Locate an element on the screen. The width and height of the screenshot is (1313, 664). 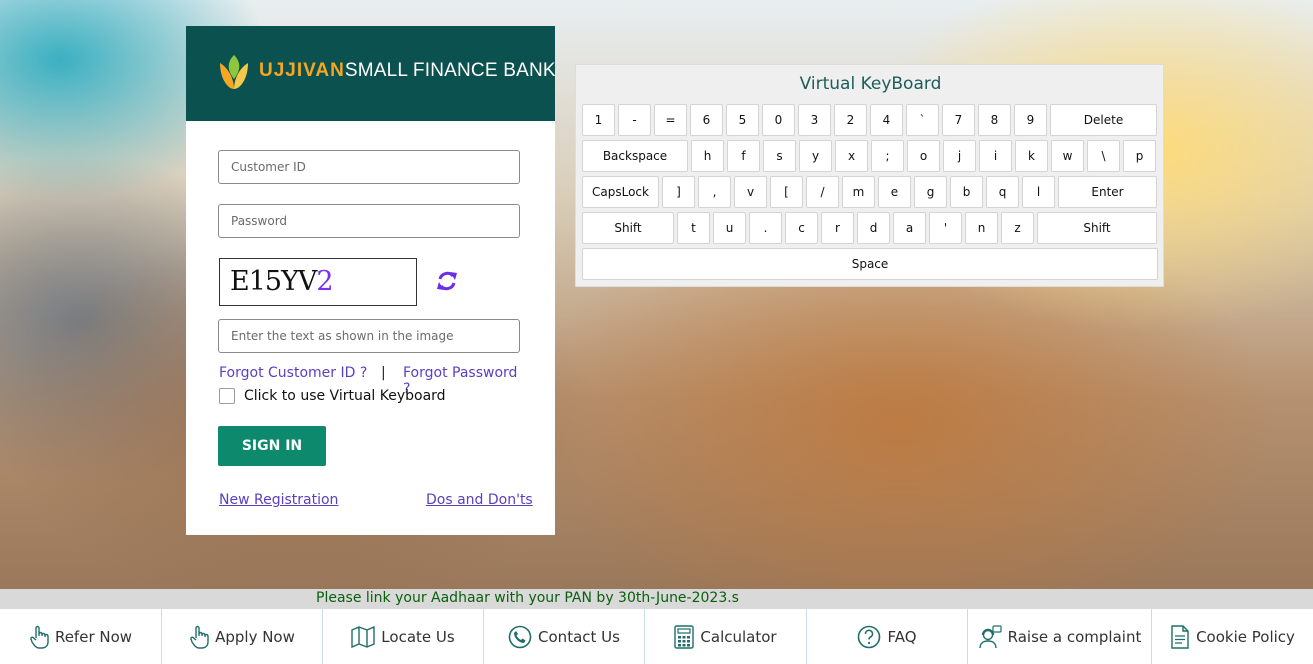
footer-label: Calculator is located at coordinates (738, 636).